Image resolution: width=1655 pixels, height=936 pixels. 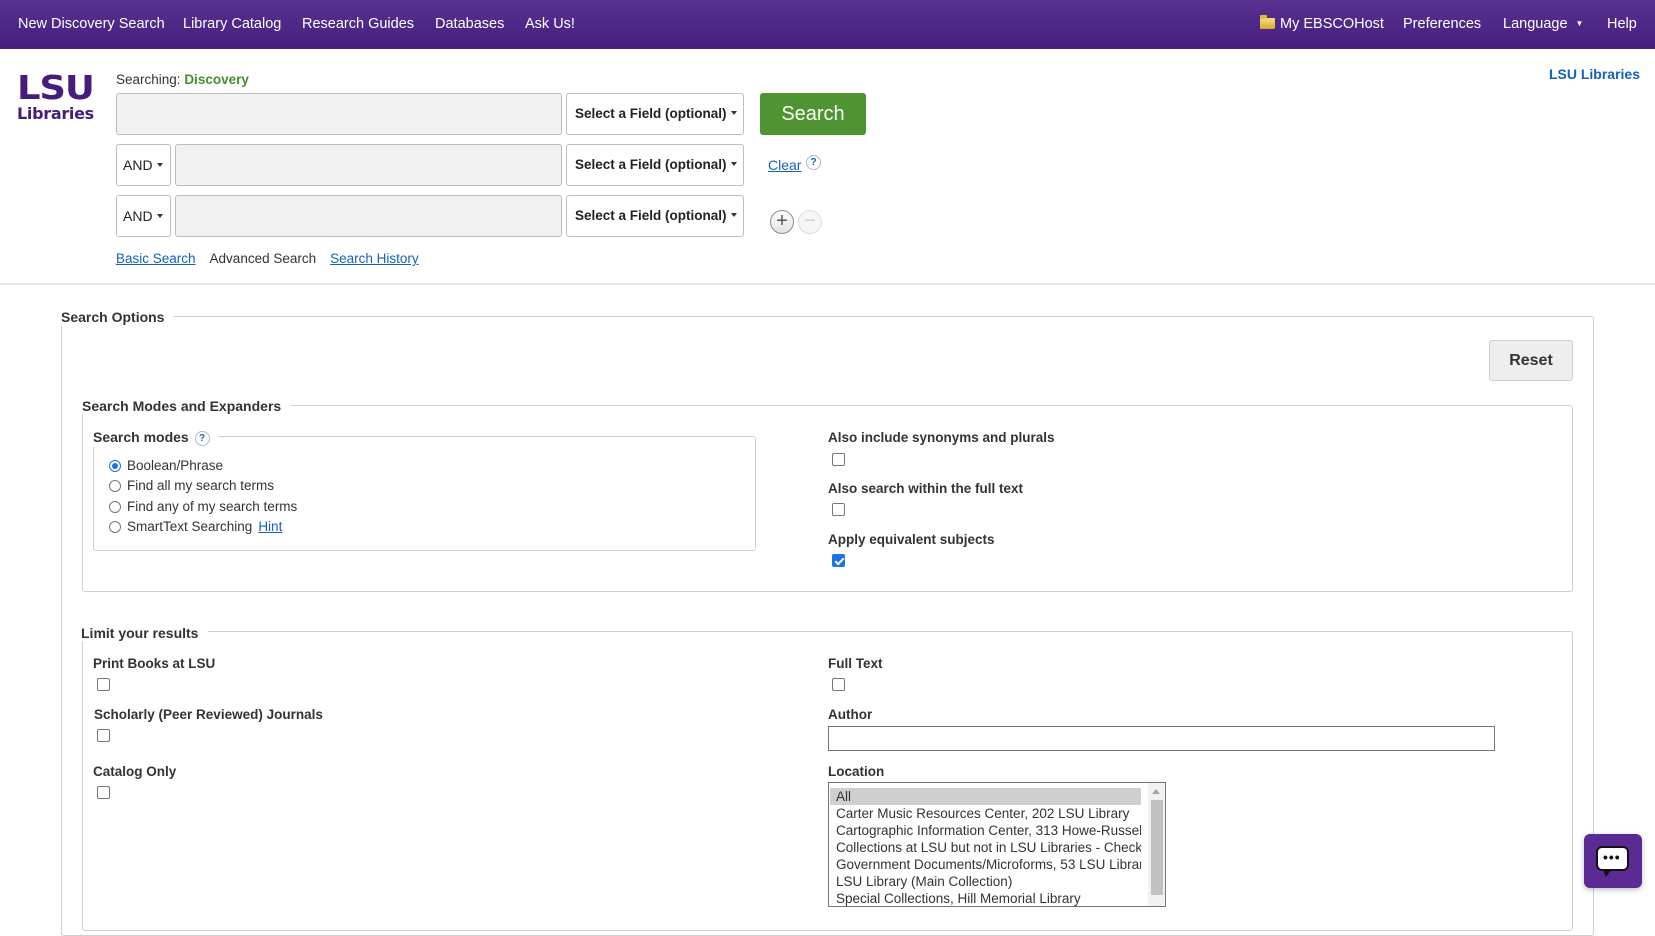 I want to click on boolean-operator-row-2: AND, so click(x=143, y=165).